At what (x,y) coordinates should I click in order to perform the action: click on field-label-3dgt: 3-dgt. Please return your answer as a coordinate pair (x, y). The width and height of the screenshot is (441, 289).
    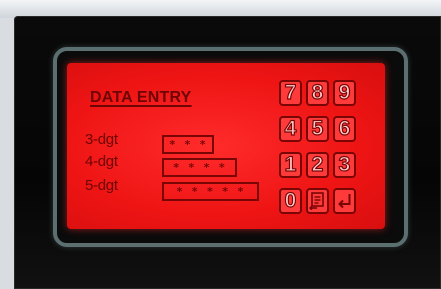
    Looking at the image, I should click on (101, 139).